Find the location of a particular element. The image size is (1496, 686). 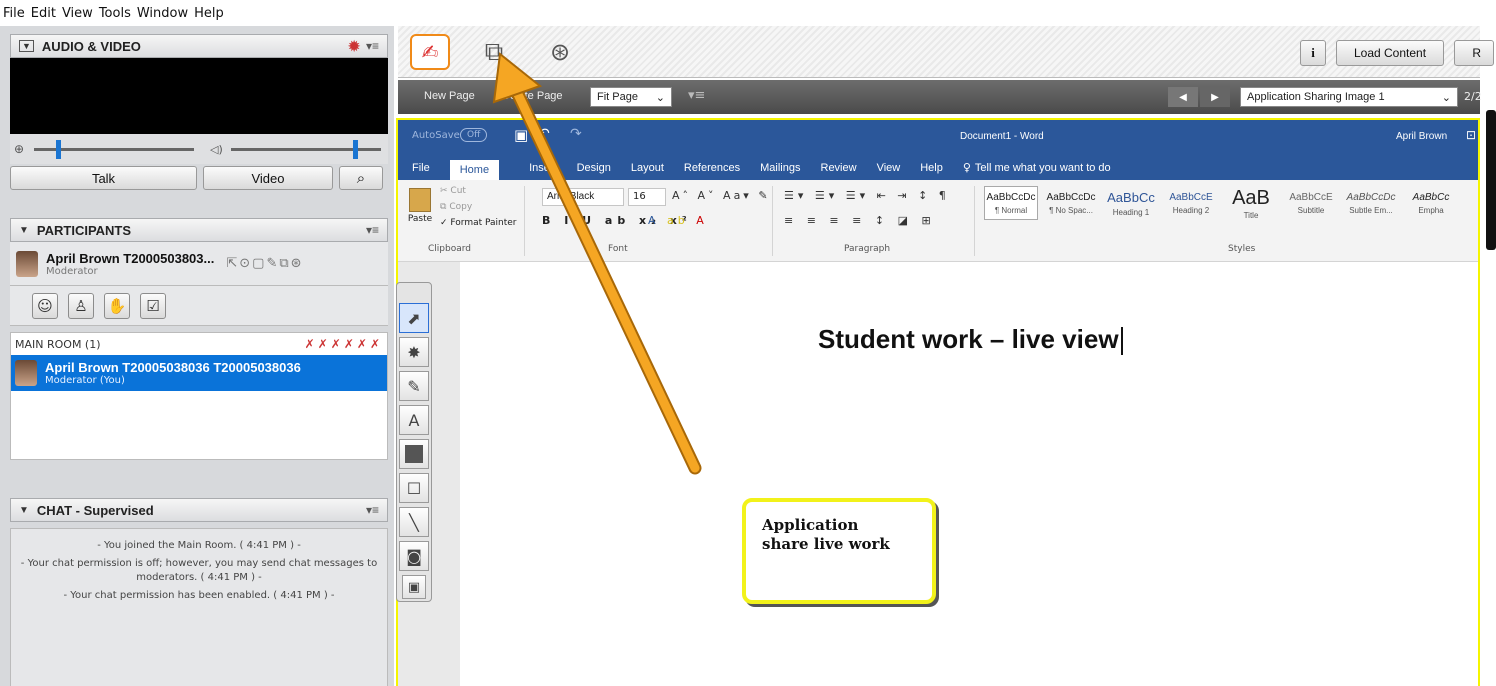

share-icon: ⇱ is located at coordinates (232, 263).